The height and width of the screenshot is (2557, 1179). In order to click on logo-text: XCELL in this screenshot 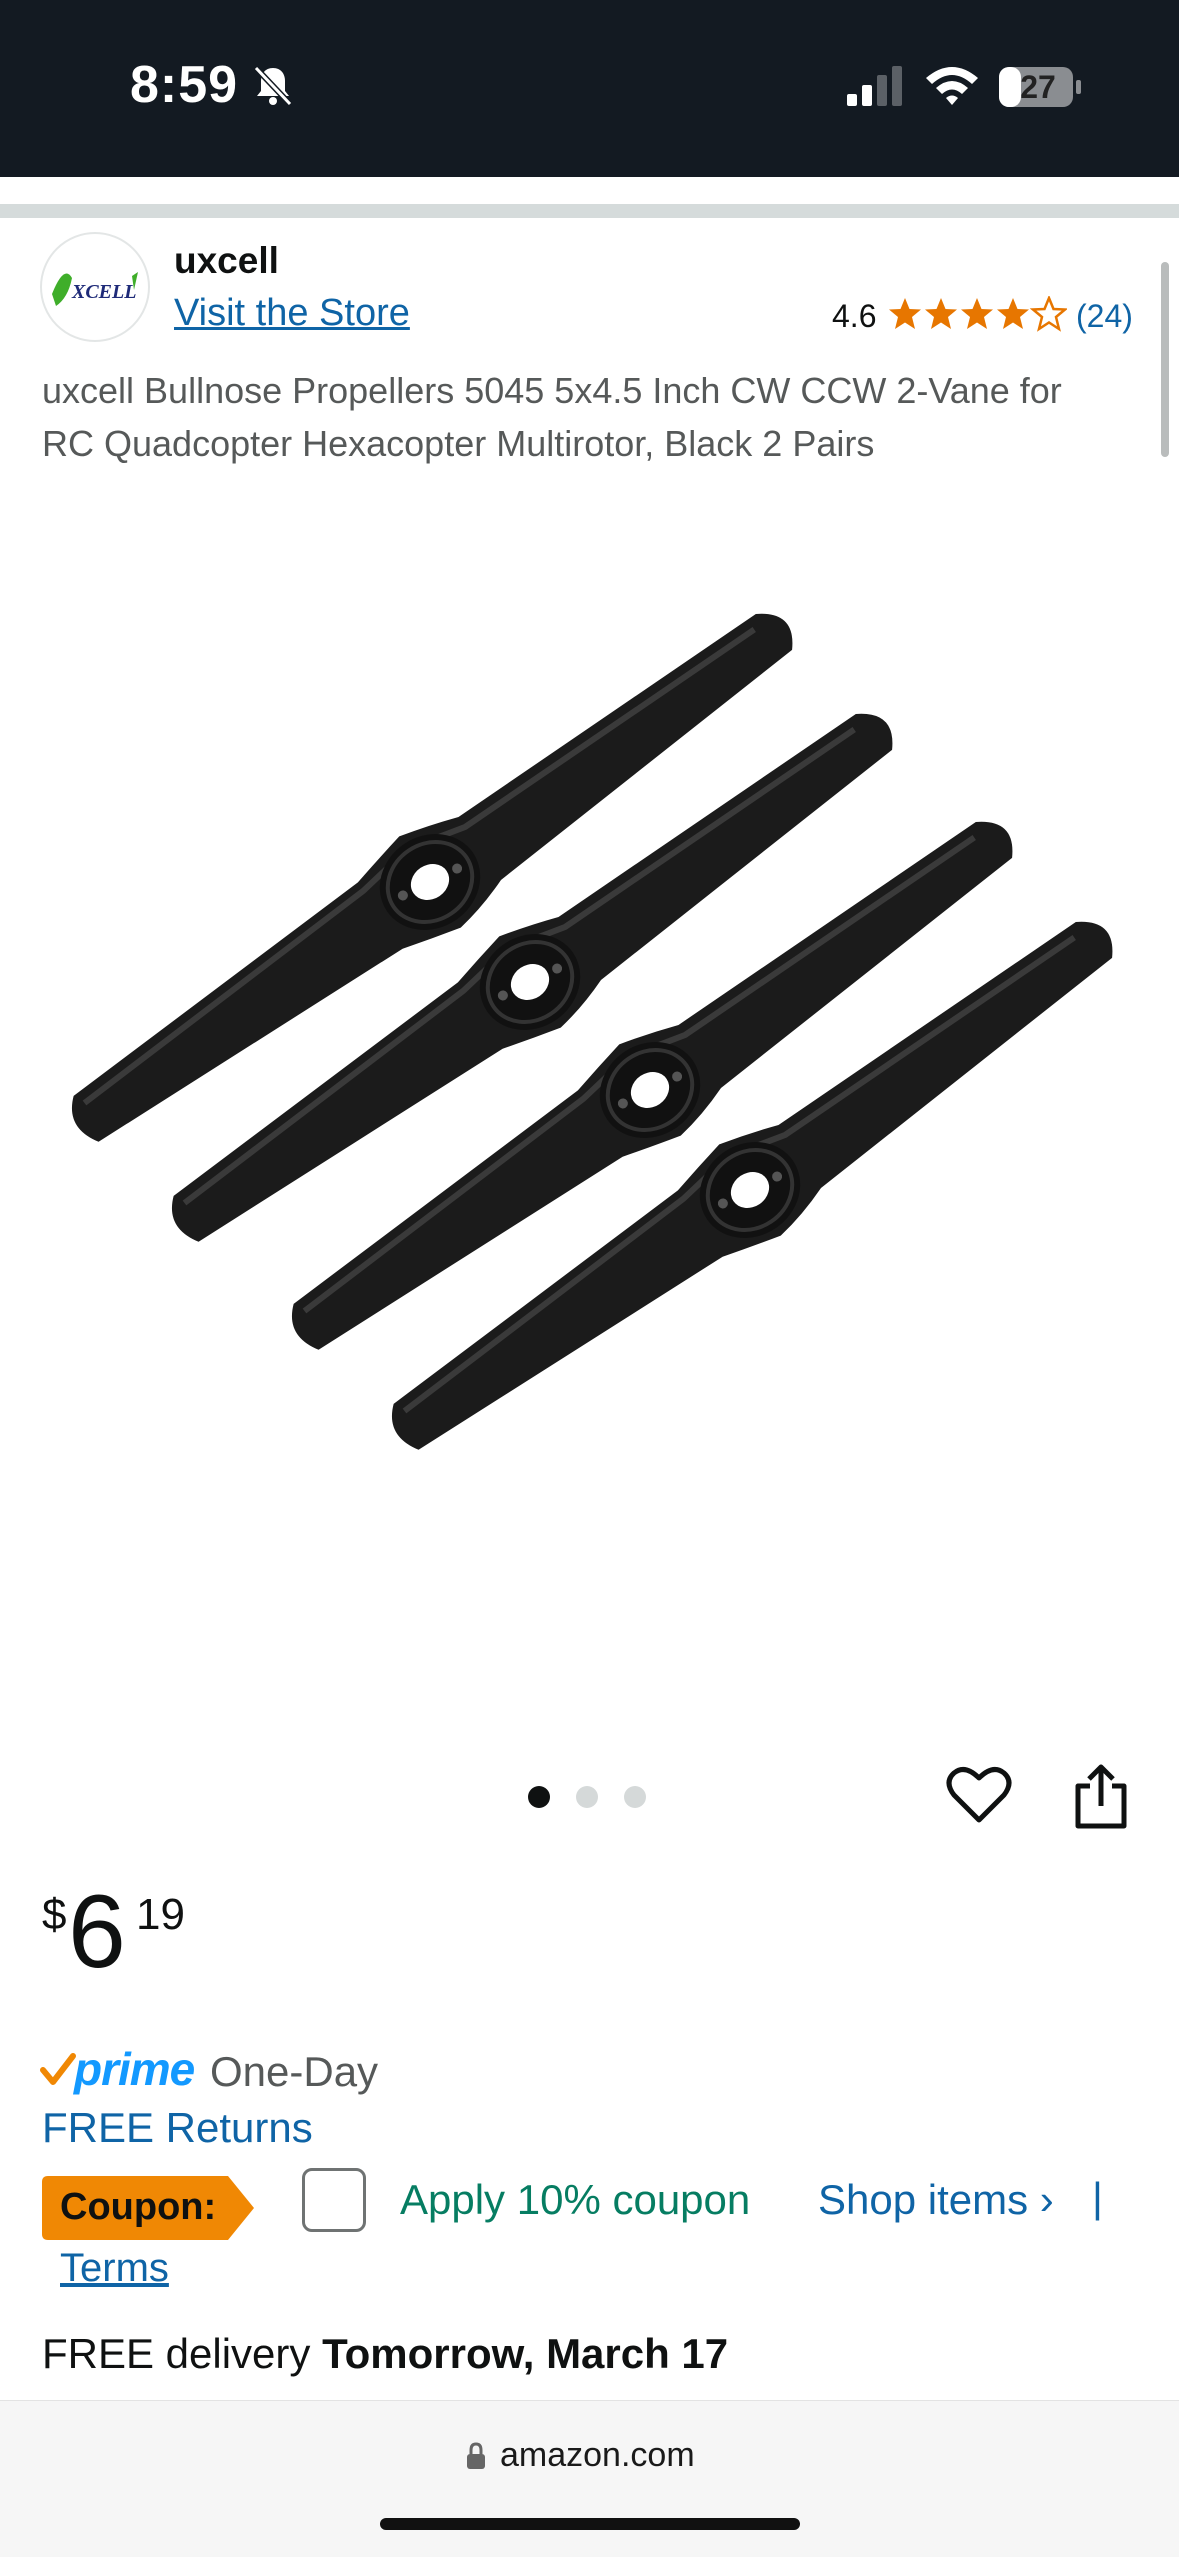, I will do `click(103, 292)`.